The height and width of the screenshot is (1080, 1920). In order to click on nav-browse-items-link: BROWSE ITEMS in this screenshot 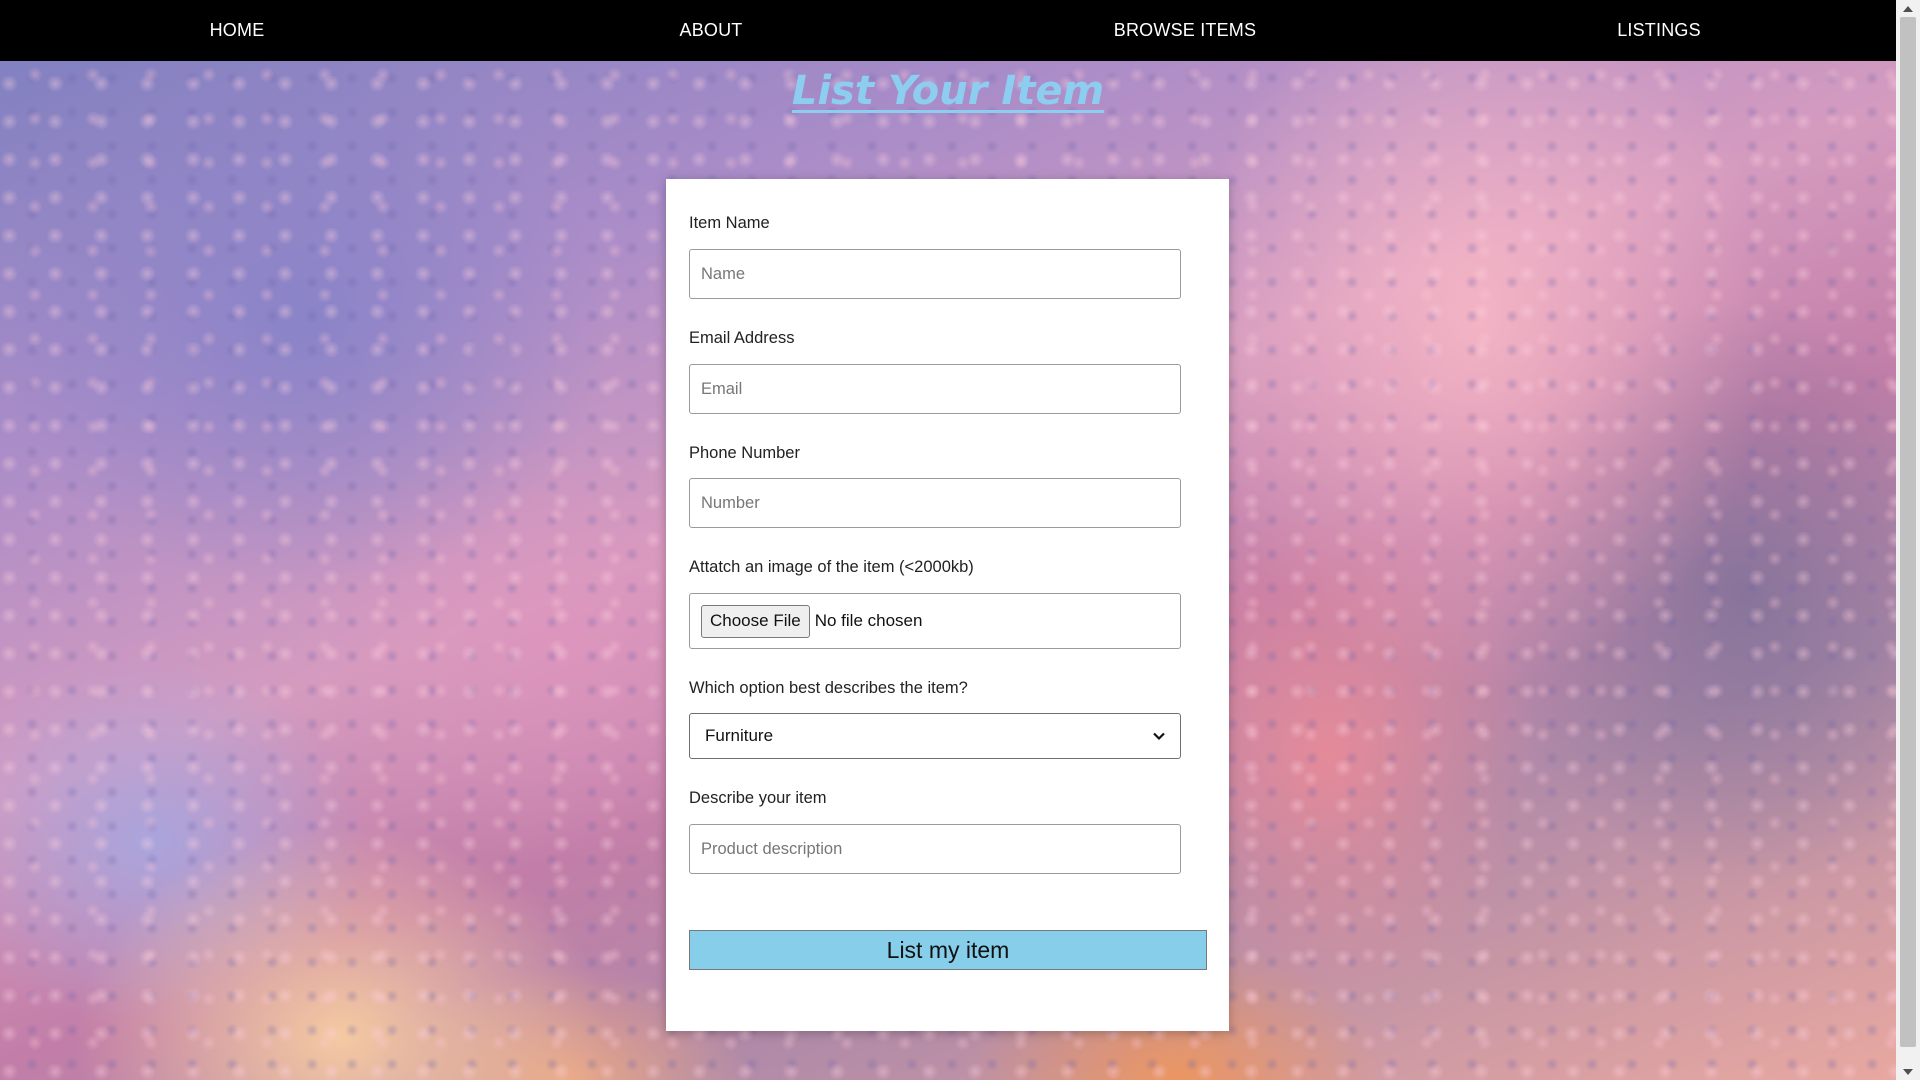, I will do `click(1185, 30)`.